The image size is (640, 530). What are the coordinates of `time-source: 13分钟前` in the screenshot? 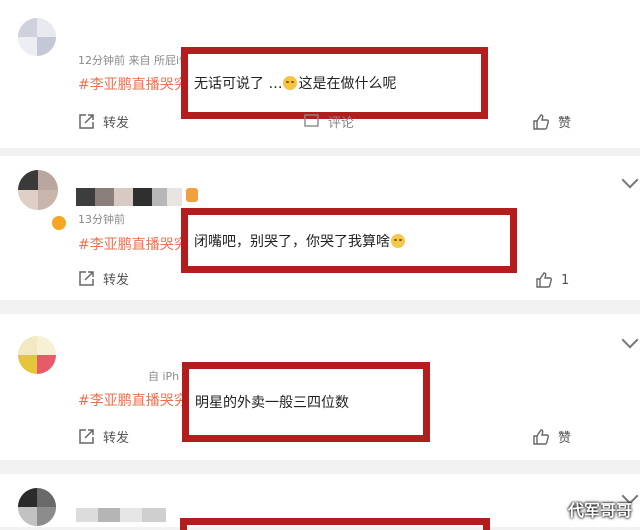 It's located at (101, 219).